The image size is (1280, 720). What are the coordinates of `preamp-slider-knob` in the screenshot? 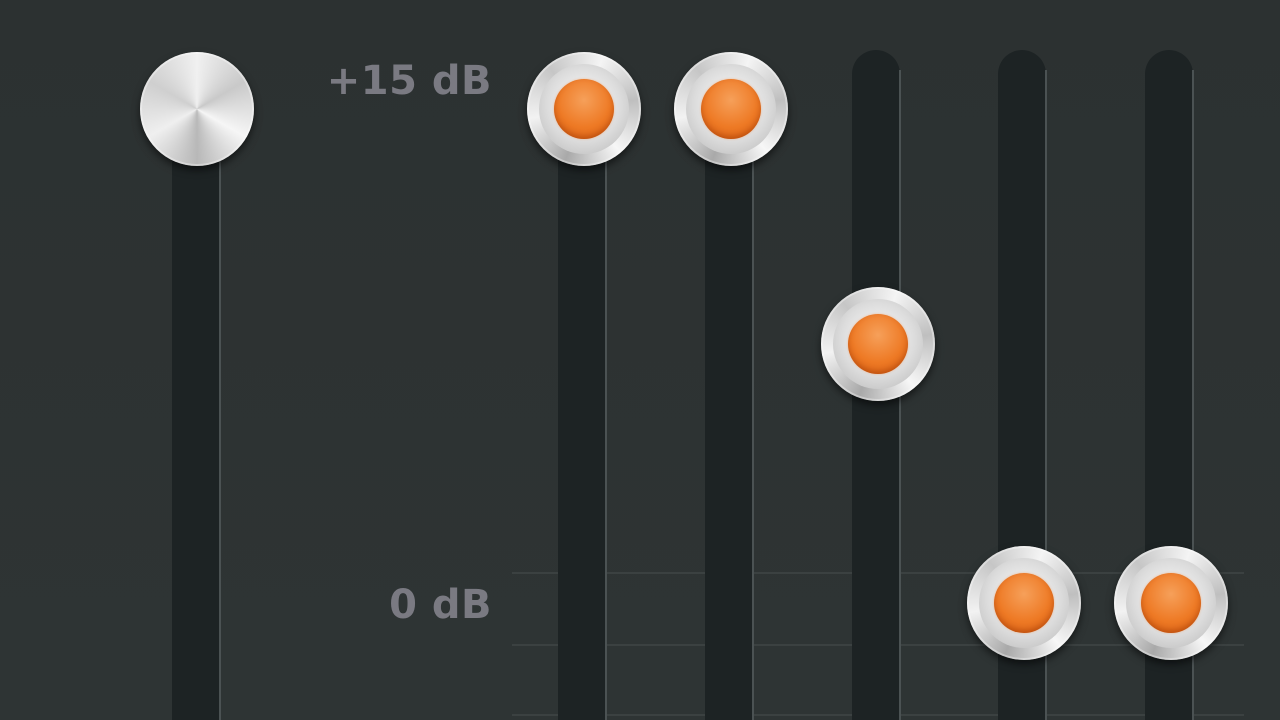 It's located at (197, 109).